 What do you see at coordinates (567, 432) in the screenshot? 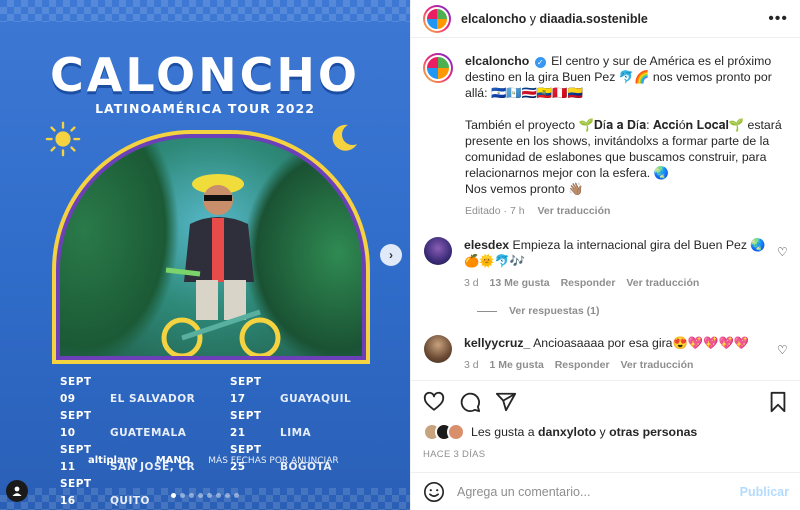
I see `liker-username: danxyloto` at bounding box center [567, 432].